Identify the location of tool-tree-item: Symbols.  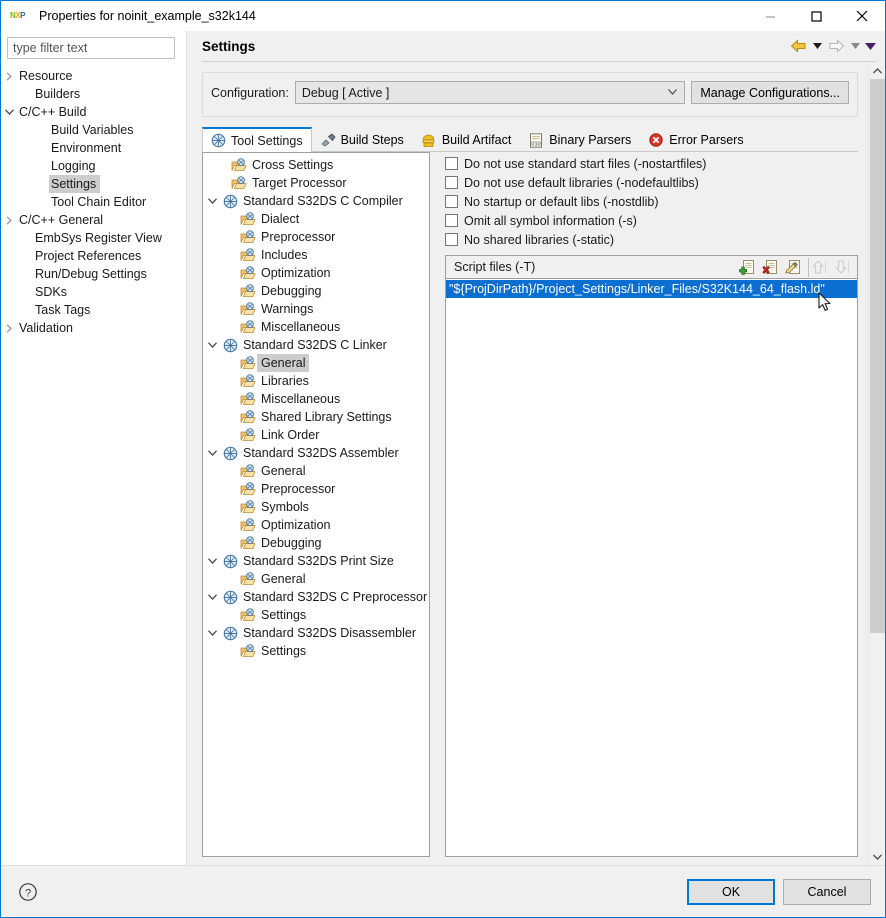
(316, 507).